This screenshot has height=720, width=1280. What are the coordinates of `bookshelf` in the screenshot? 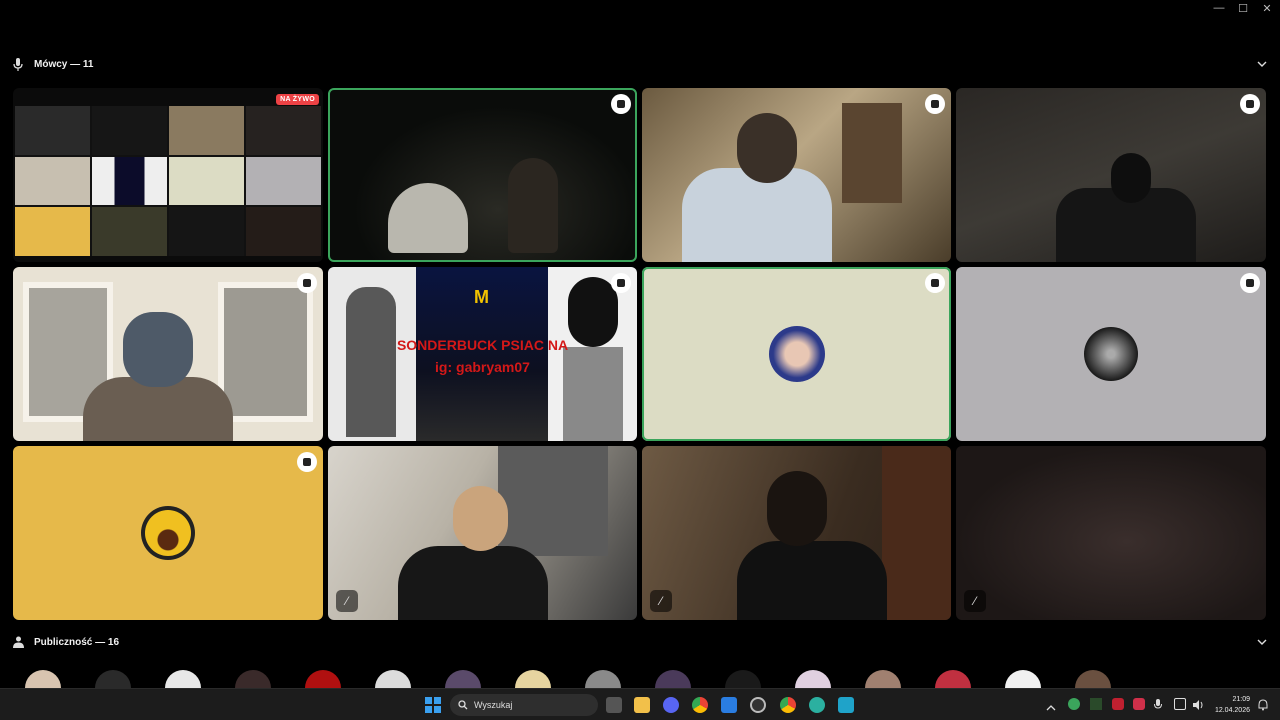 It's located at (872, 153).